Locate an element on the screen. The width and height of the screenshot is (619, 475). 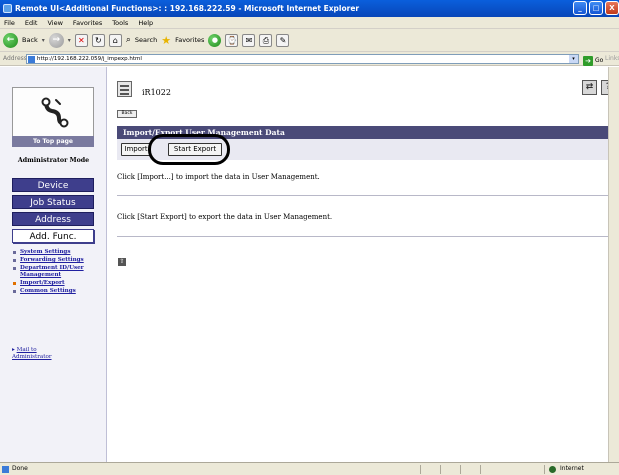
mail-arrow-icon: ▸ is located at coordinates (13, 350).